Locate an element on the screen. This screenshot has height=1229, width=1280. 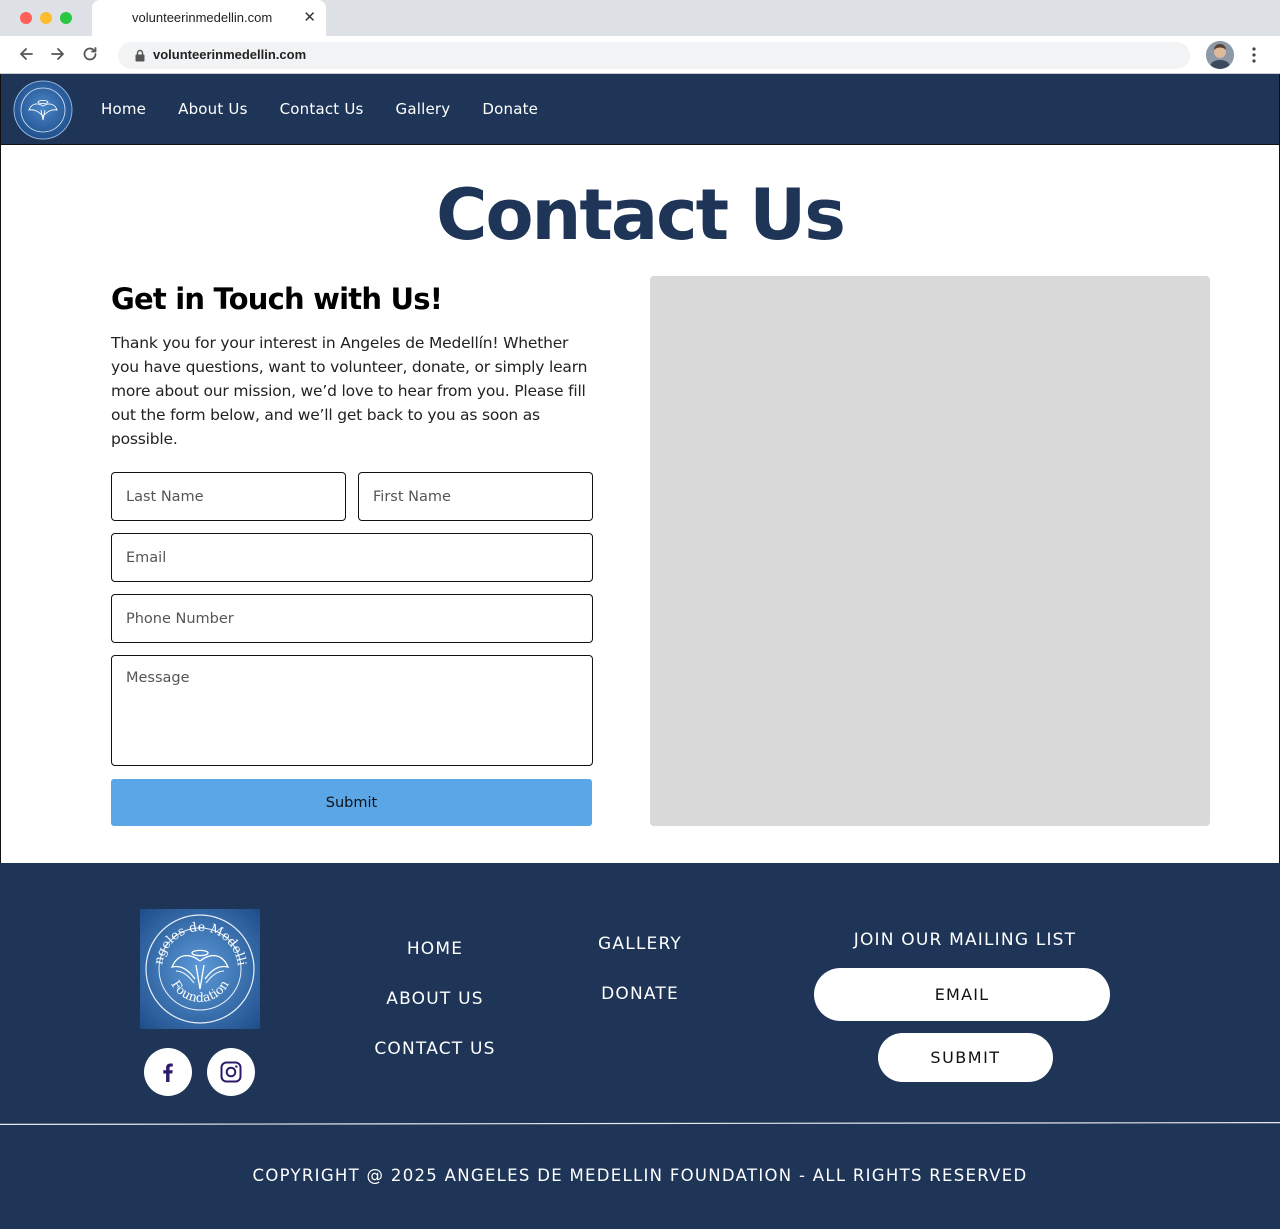
site-navbar: Home About Us Contact Us Gallery Donate is located at coordinates (640, 109).